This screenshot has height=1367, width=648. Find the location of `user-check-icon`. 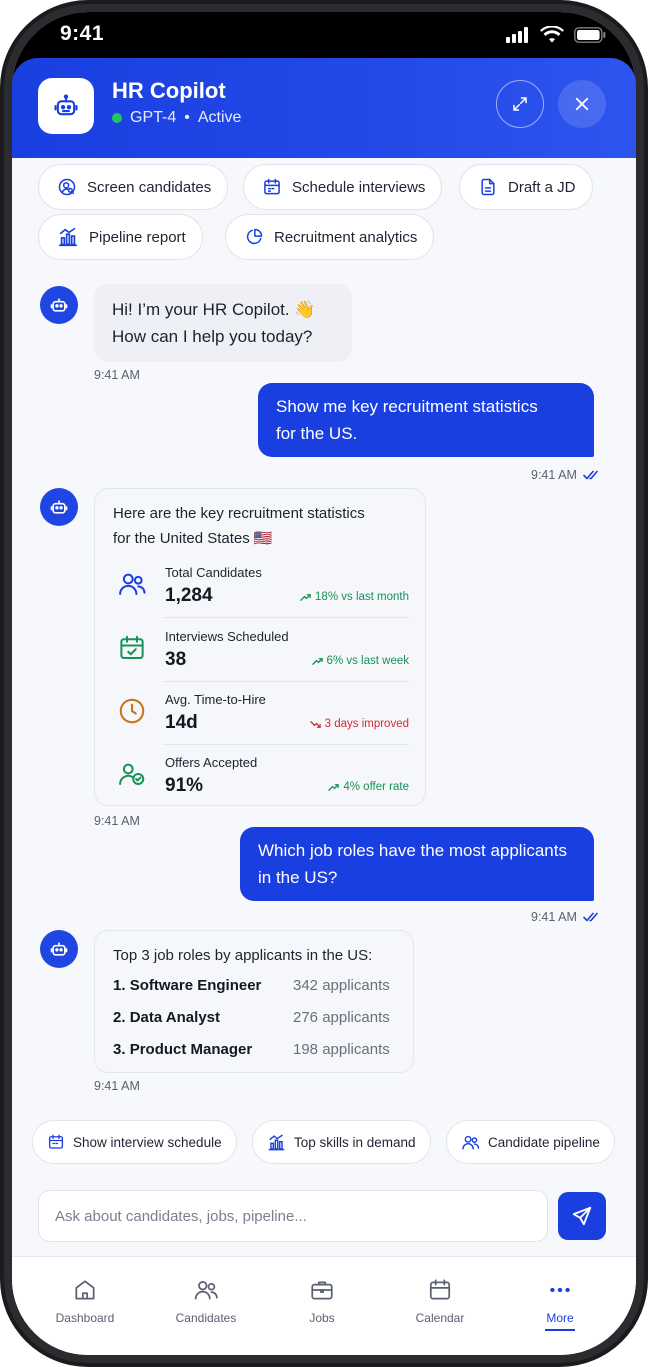

user-check-icon is located at coordinates (132, 774).